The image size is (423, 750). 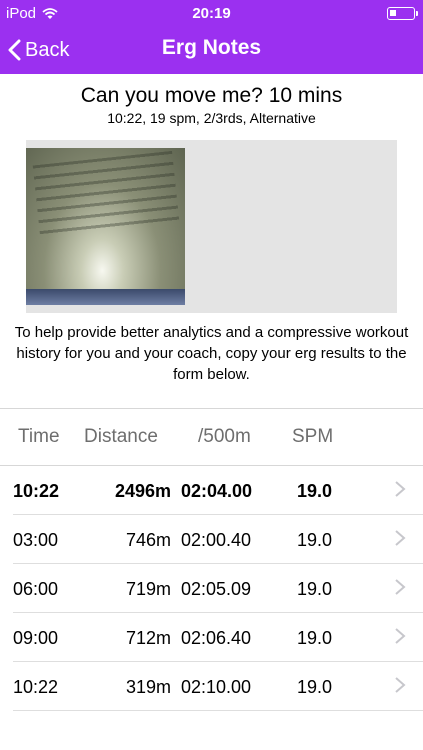 What do you see at coordinates (216, 540) in the screenshot?
I see `row-pace: 02:00.40` at bounding box center [216, 540].